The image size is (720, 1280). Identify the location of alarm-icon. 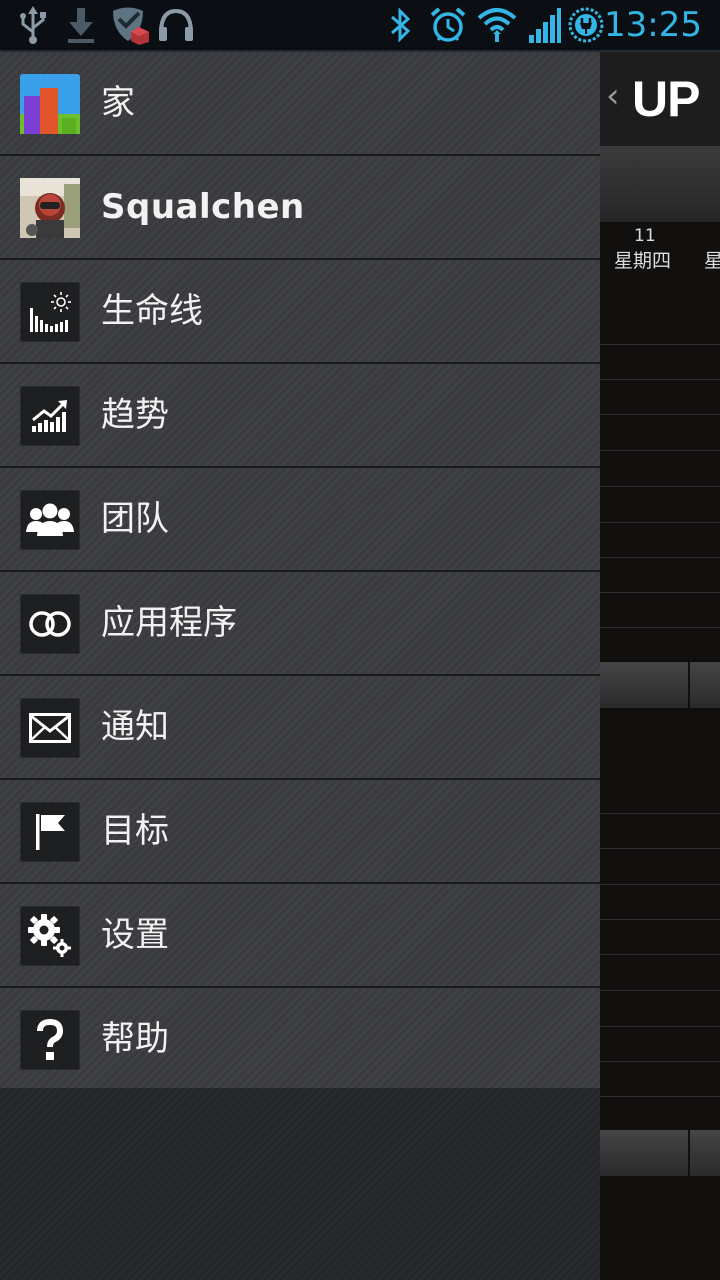
(448, 25).